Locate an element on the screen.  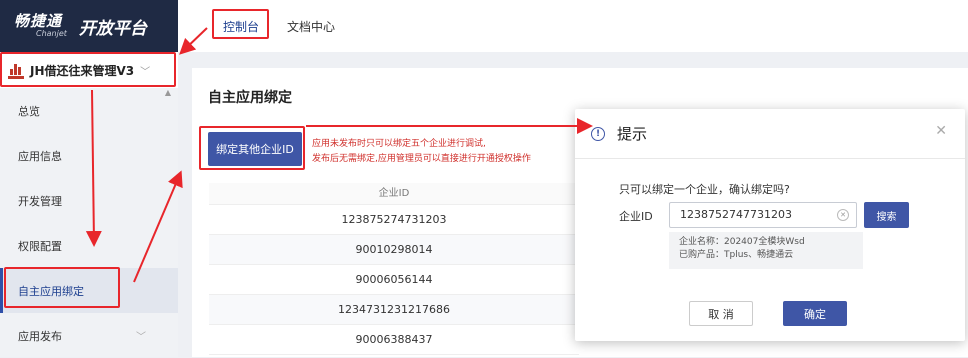
dialog-header: ! 提示 is located at coordinates (770, 134).